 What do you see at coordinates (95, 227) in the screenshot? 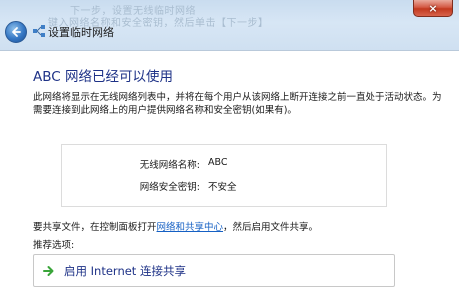
I see `share-prefix: 要共享文件，在控制面板打开` at bounding box center [95, 227].